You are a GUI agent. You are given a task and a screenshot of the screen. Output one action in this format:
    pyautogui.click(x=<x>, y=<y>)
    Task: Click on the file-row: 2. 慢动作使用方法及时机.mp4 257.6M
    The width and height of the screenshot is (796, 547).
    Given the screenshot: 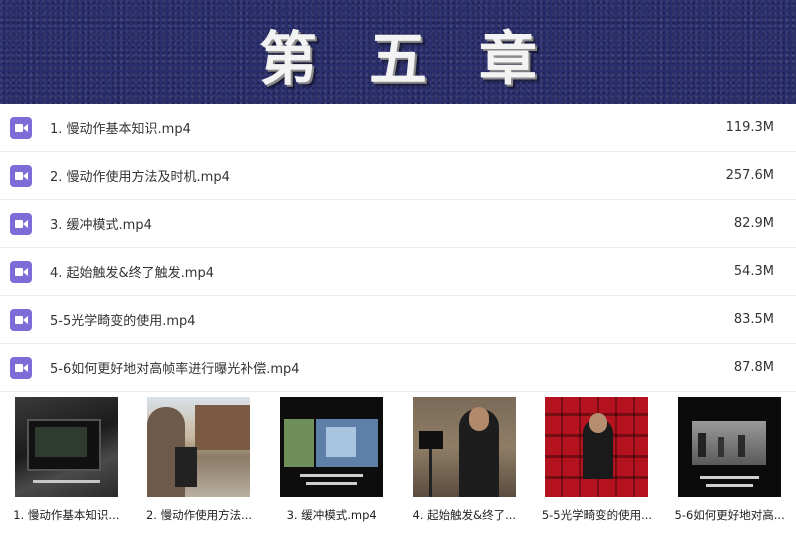 What is the action you would take?
    pyautogui.click(x=398, y=176)
    